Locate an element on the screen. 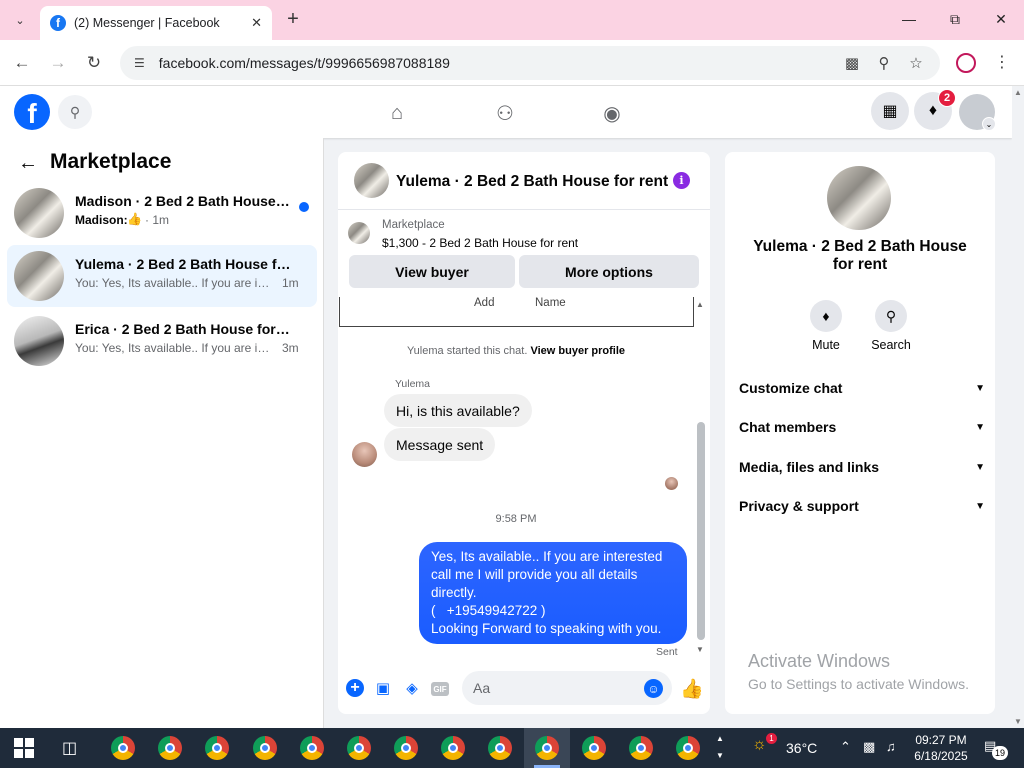  photo-icon: ▣ is located at coordinates (383, 688).